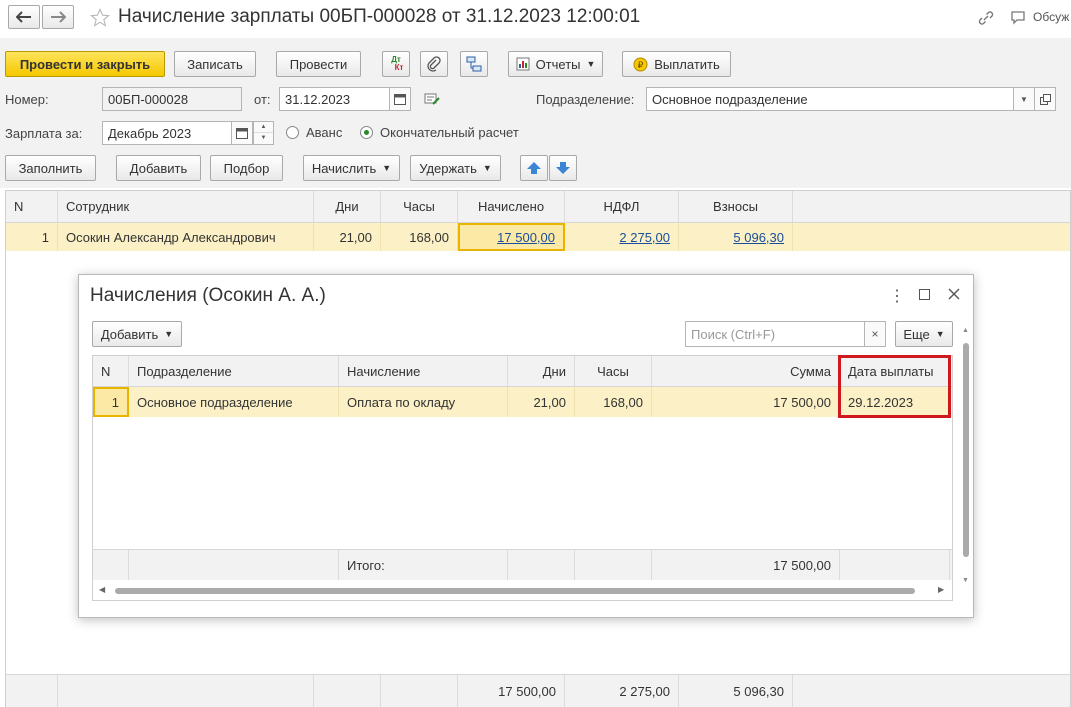  I want to click on structure-button, so click(474, 64).